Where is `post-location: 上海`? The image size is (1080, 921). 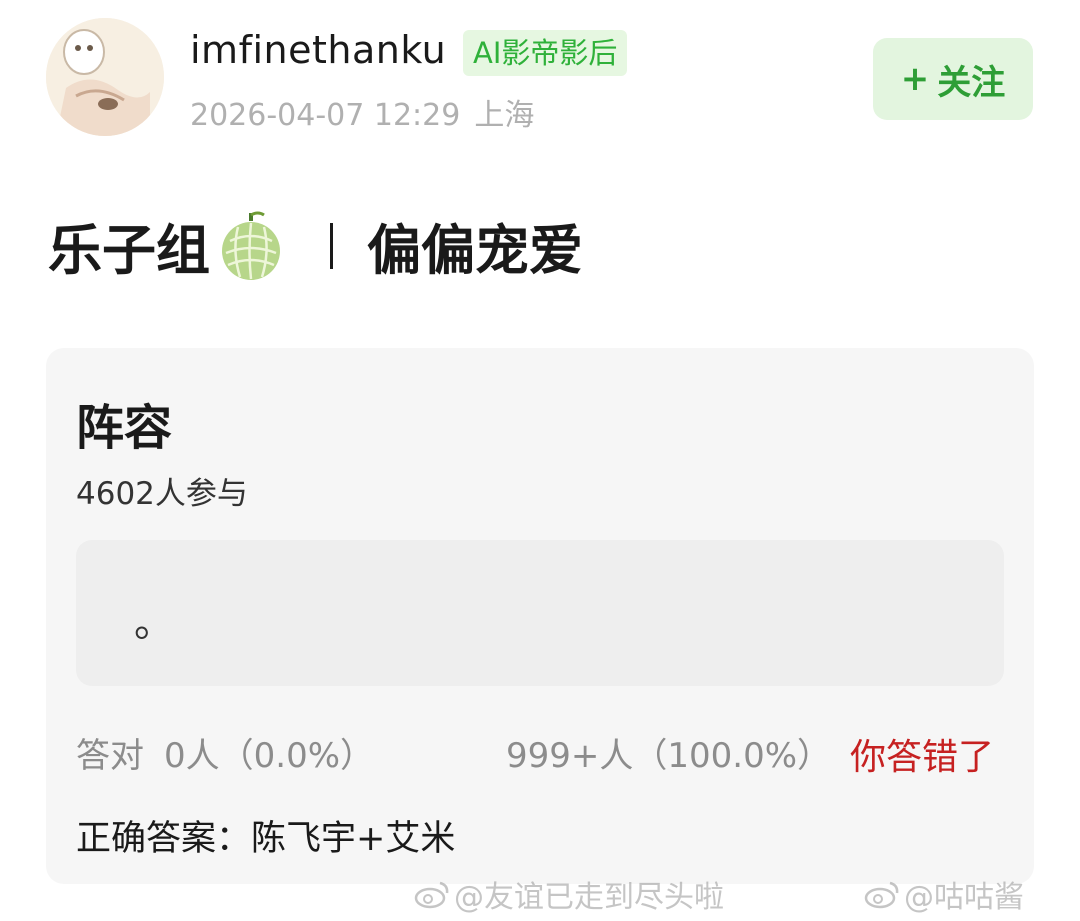
post-location: 上海 is located at coordinates (504, 115).